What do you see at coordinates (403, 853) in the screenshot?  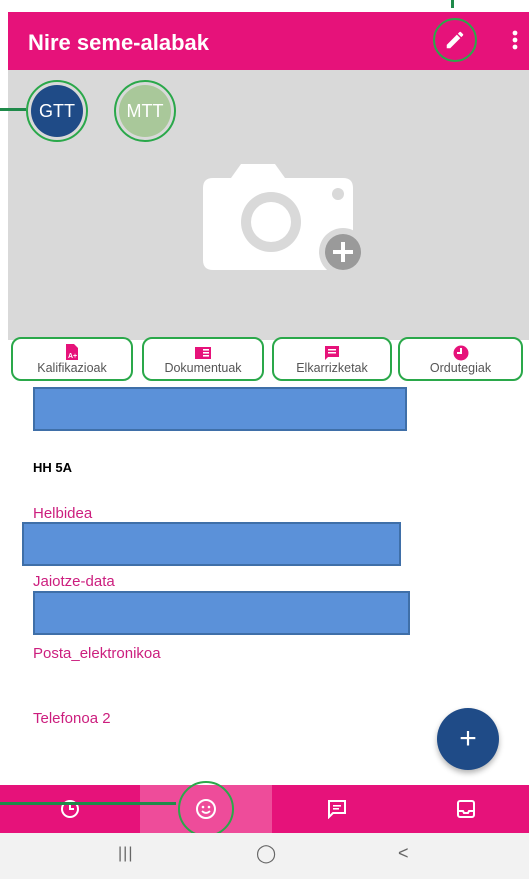 I see `back-button: <` at bounding box center [403, 853].